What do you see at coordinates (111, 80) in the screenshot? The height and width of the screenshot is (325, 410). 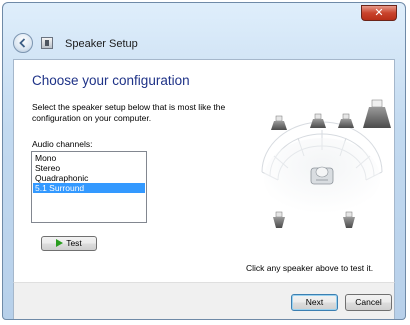 I see `page-heading: Choose your configuration` at bounding box center [111, 80].